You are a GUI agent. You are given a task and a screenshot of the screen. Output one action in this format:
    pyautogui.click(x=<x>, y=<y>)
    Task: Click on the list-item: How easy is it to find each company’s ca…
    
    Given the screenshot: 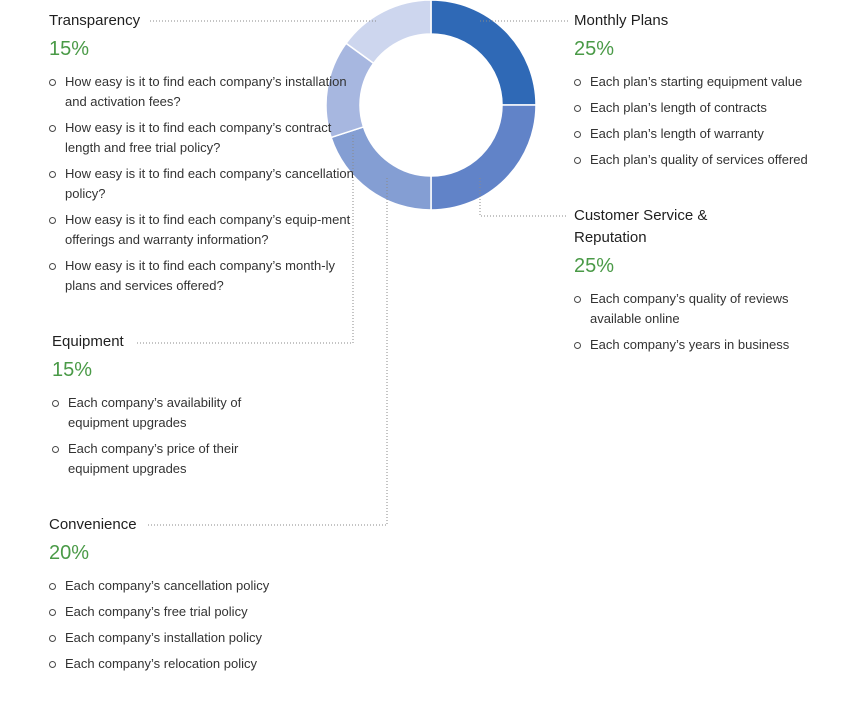 What is the action you would take?
    pyautogui.click(x=204, y=184)
    